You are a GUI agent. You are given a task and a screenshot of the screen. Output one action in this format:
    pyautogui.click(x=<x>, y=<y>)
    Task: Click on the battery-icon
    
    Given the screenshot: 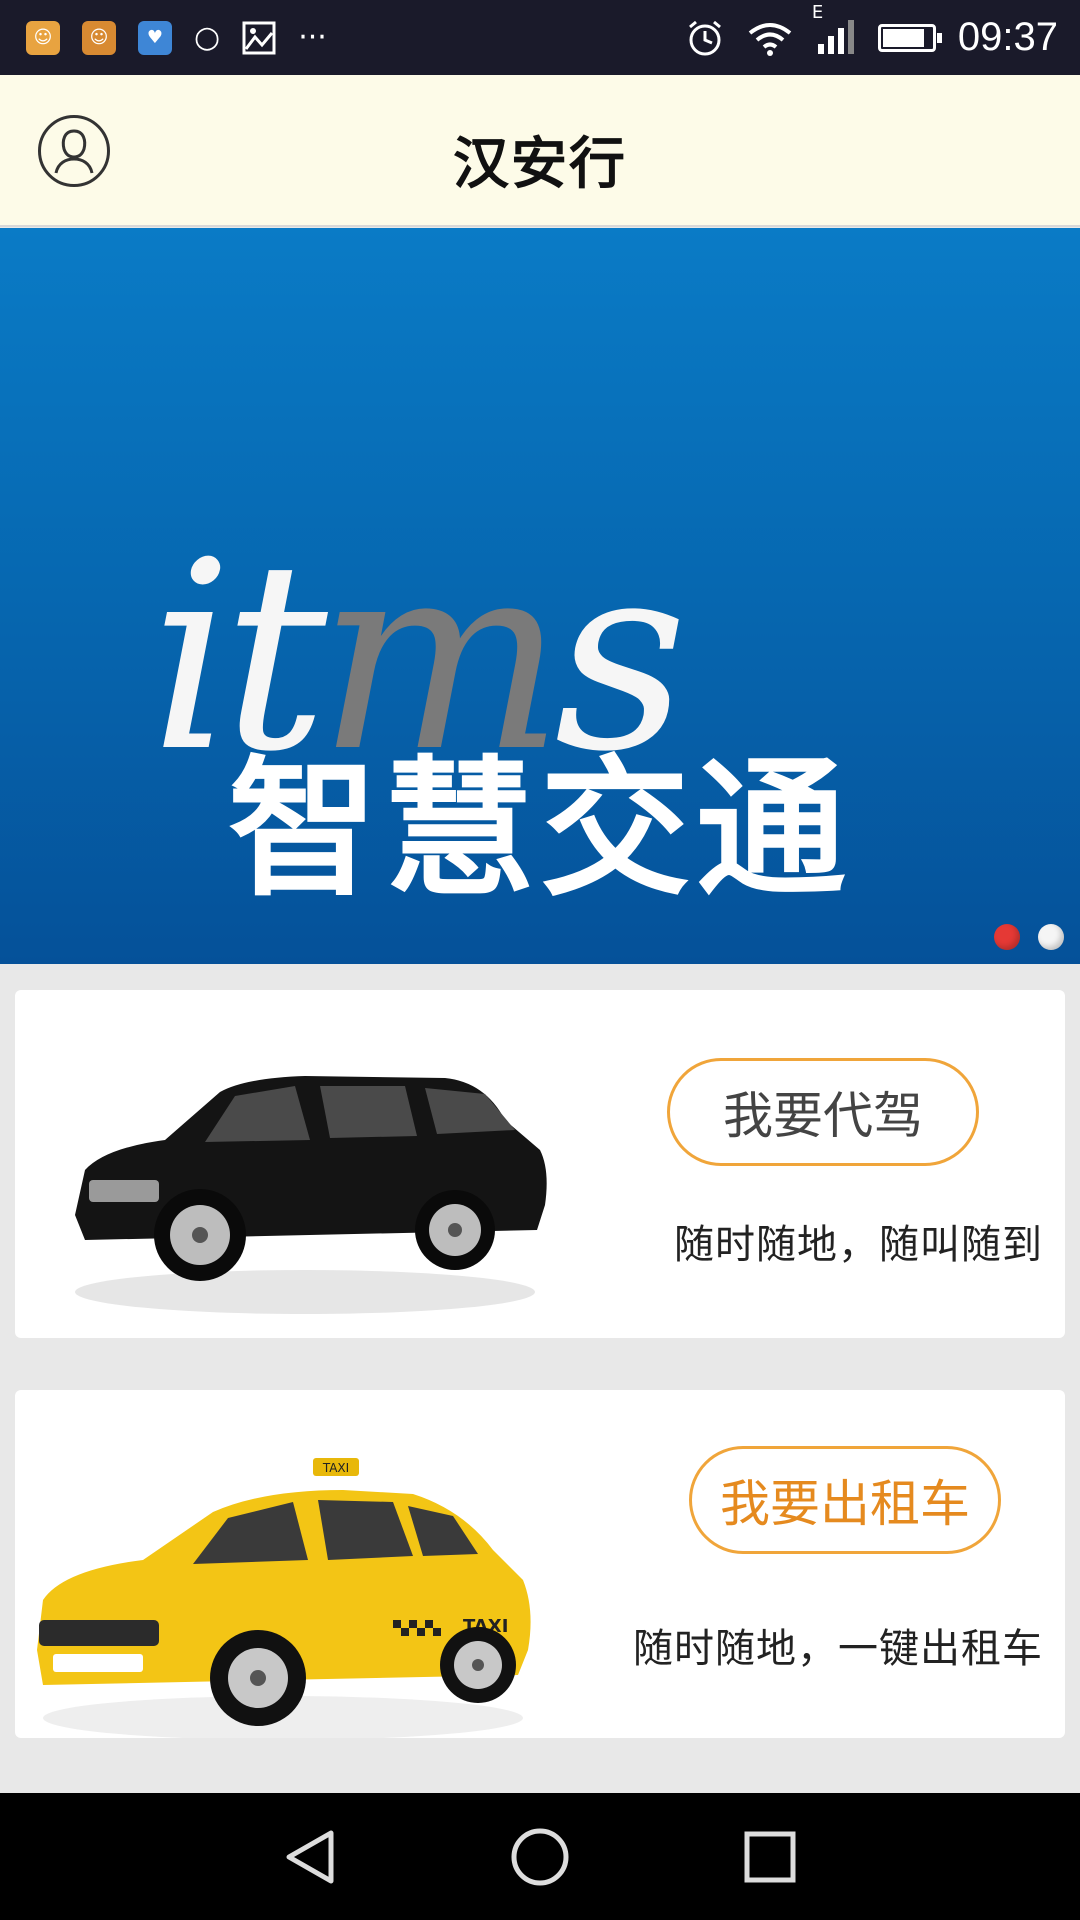 What is the action you would take?
    pyautogui.click(x=909, y=37)
    